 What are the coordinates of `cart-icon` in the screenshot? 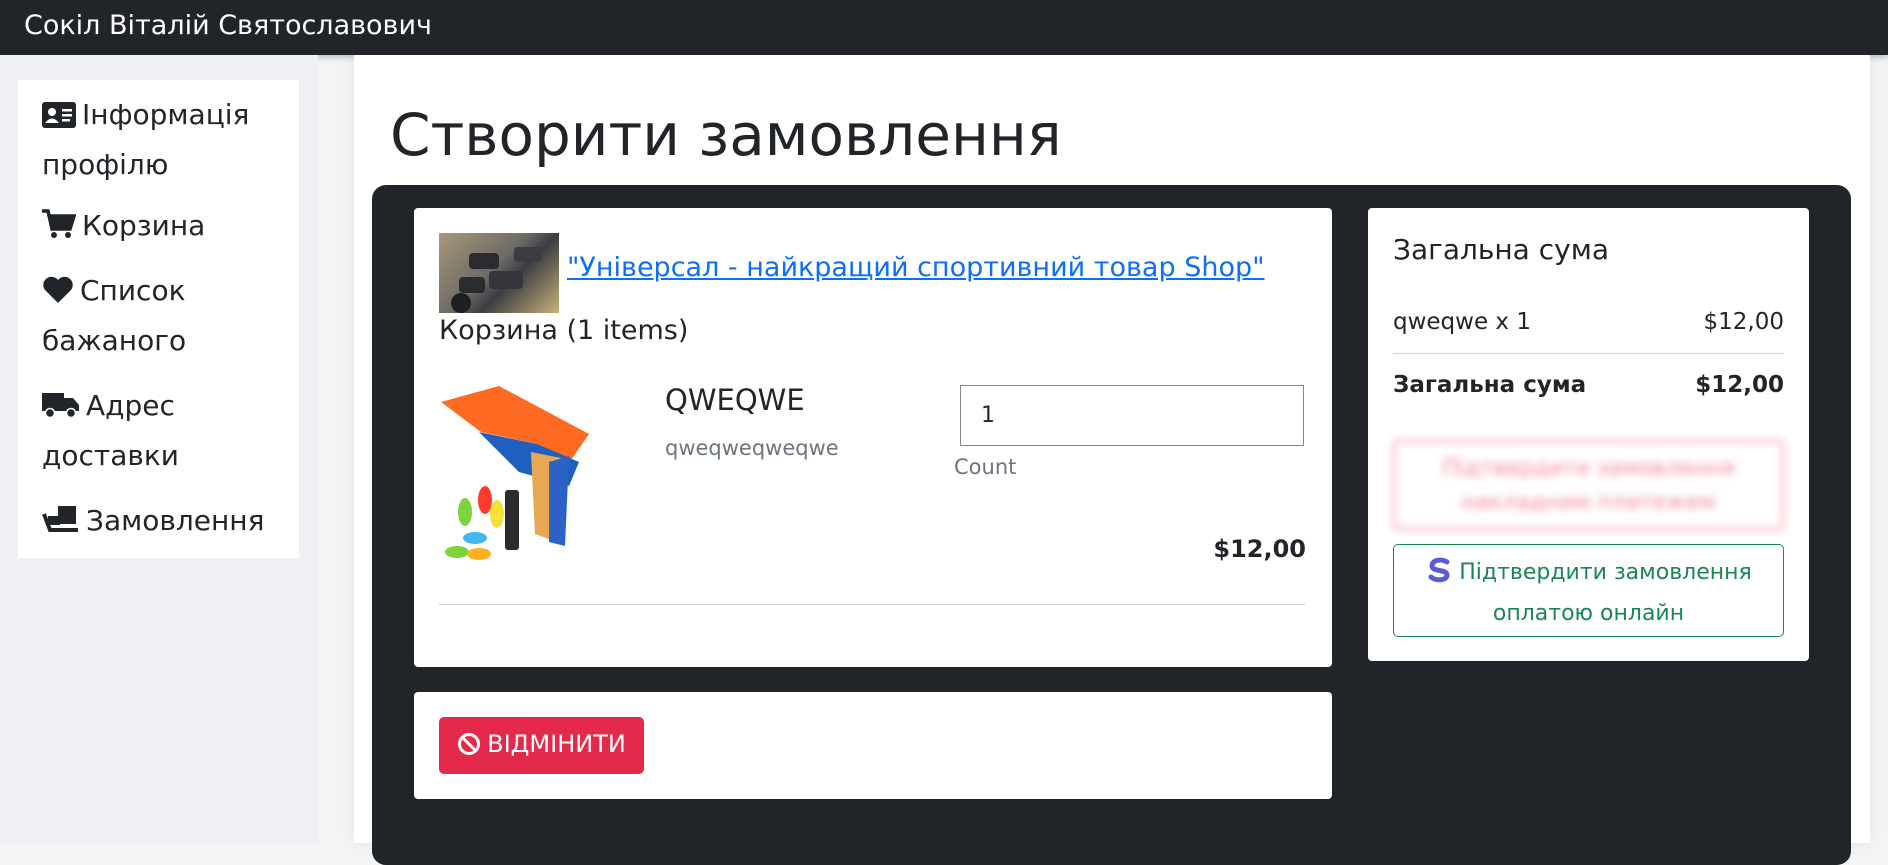 It's located at (59, 230).